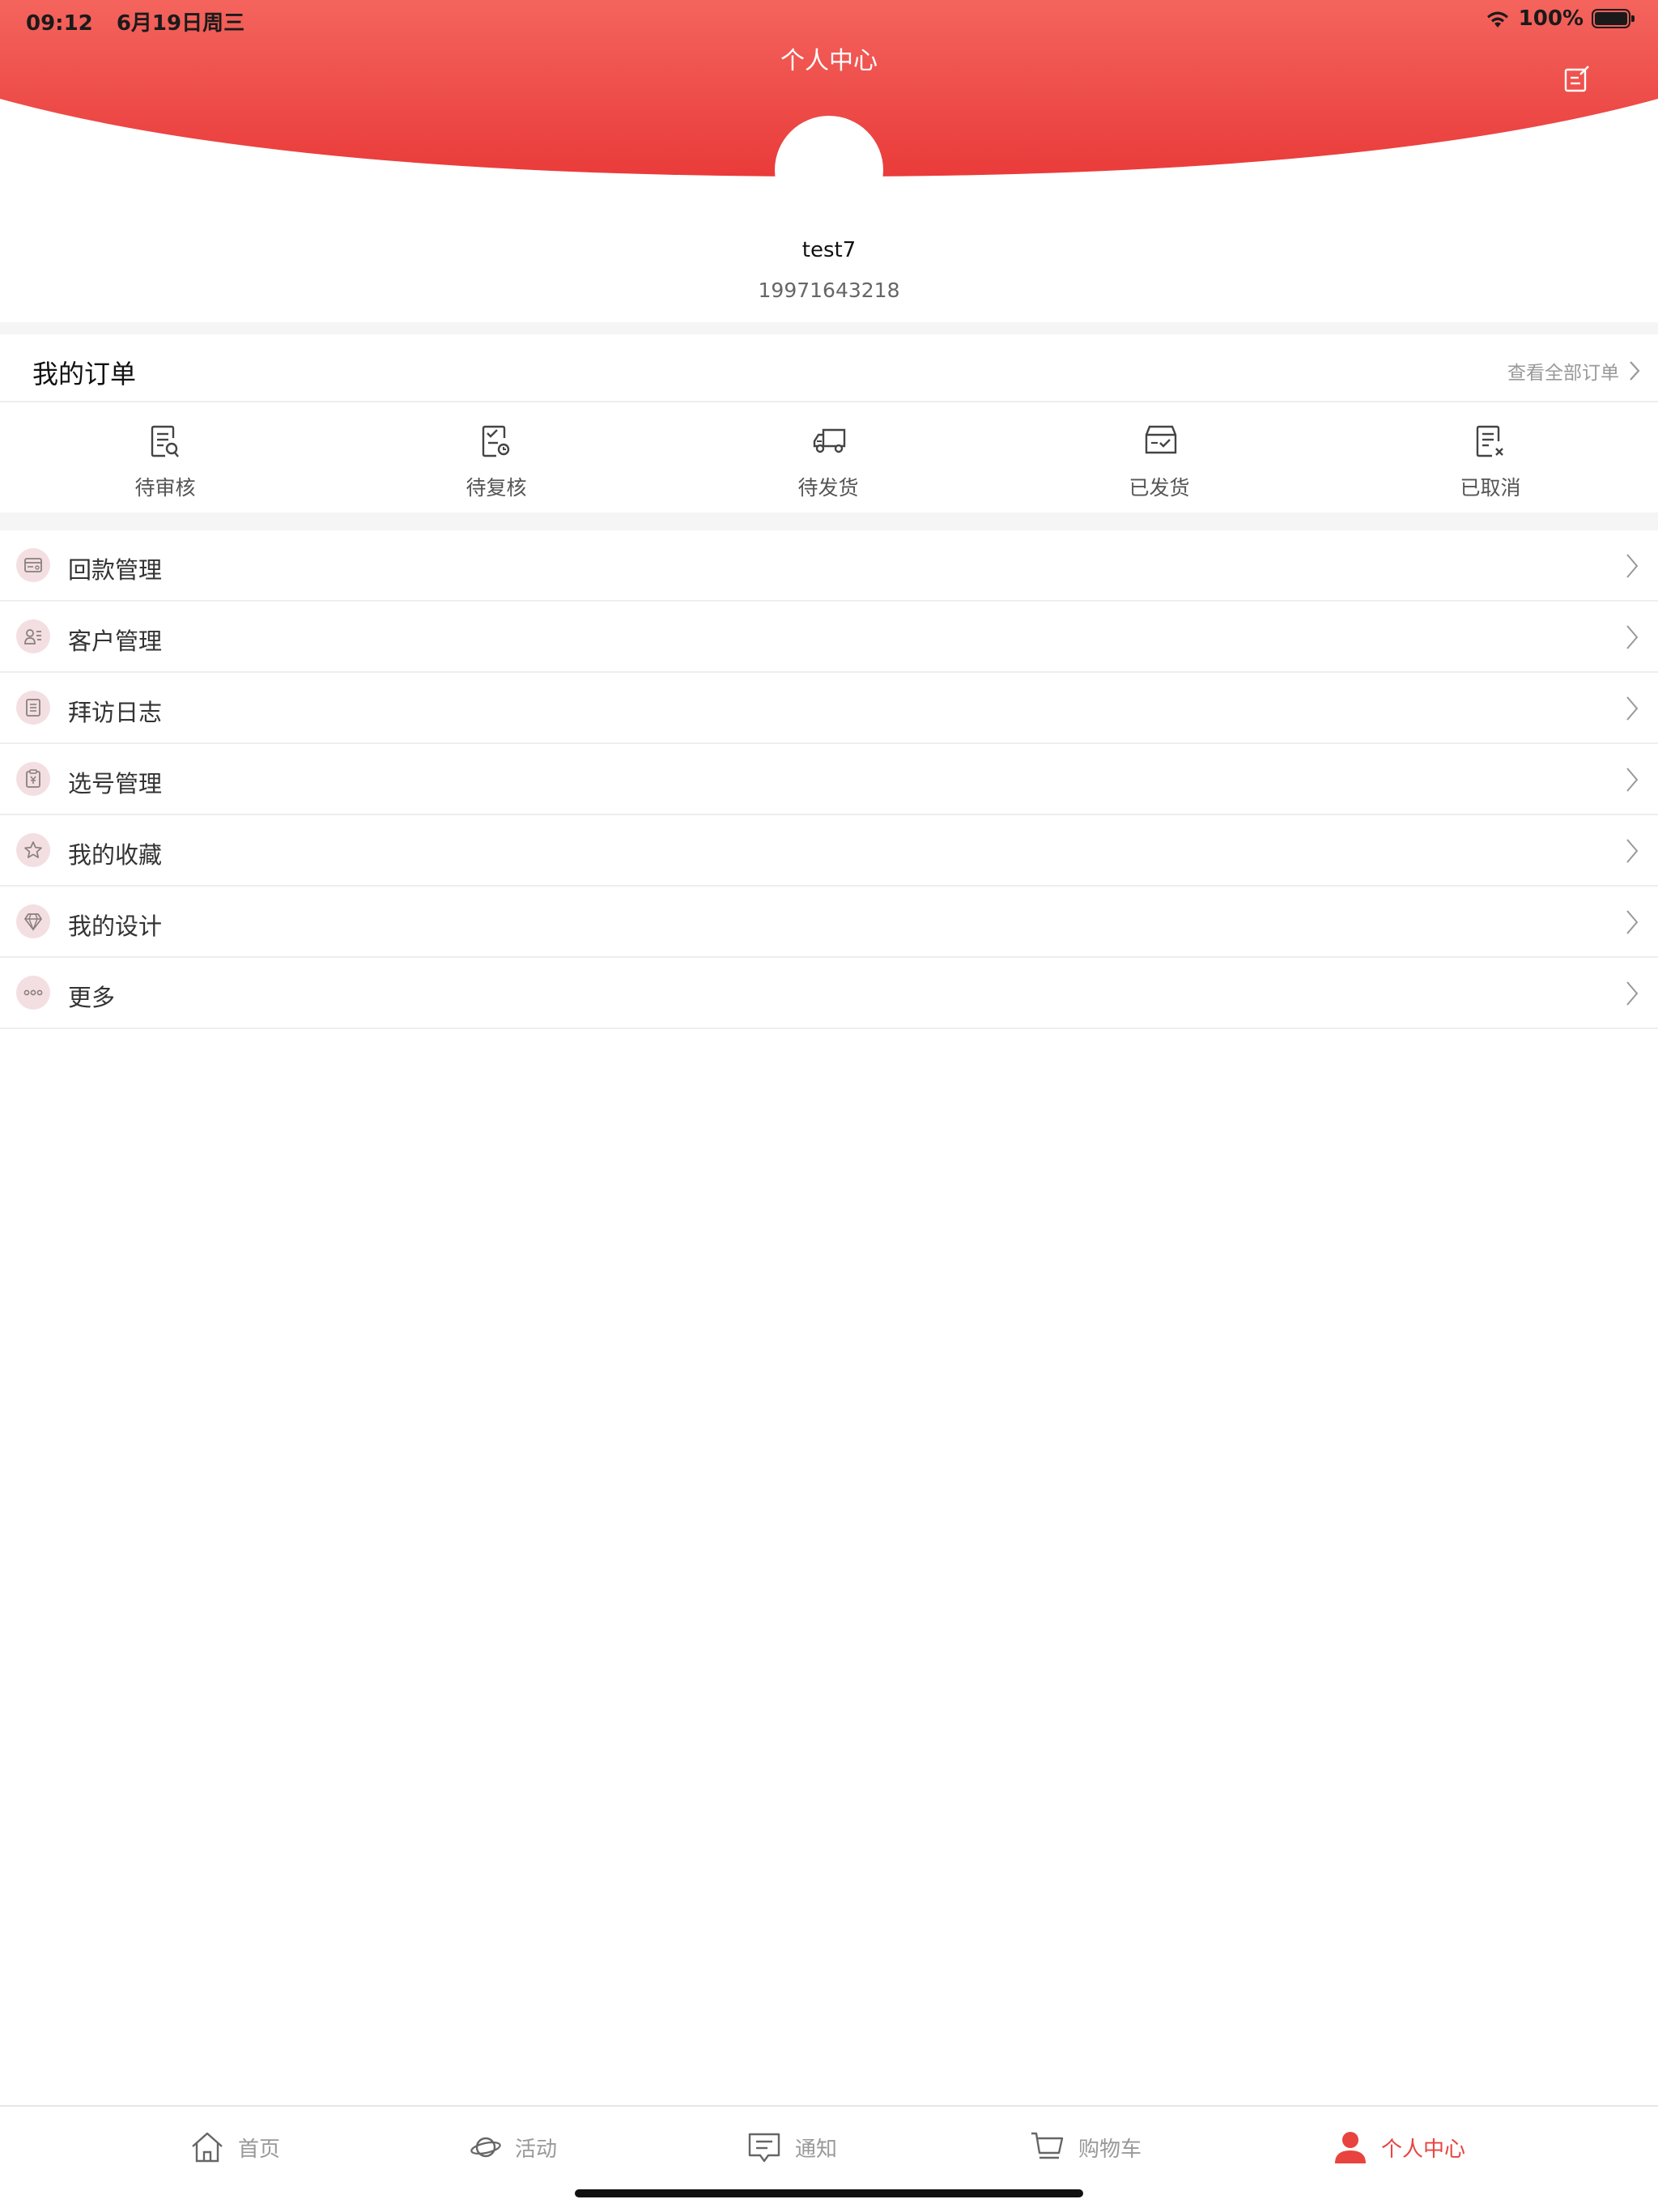  What do you see at coordinates (496, 441) in the screenshot?
I see `pending-recheck-icon` at bounding box center [496, 441].